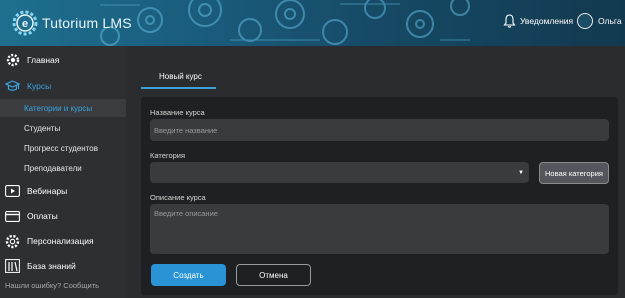  What do you see at coordinates (547, 21) in the screenshot?
I see `notifications-label: Уведомления` at bounding box center [547, 21].